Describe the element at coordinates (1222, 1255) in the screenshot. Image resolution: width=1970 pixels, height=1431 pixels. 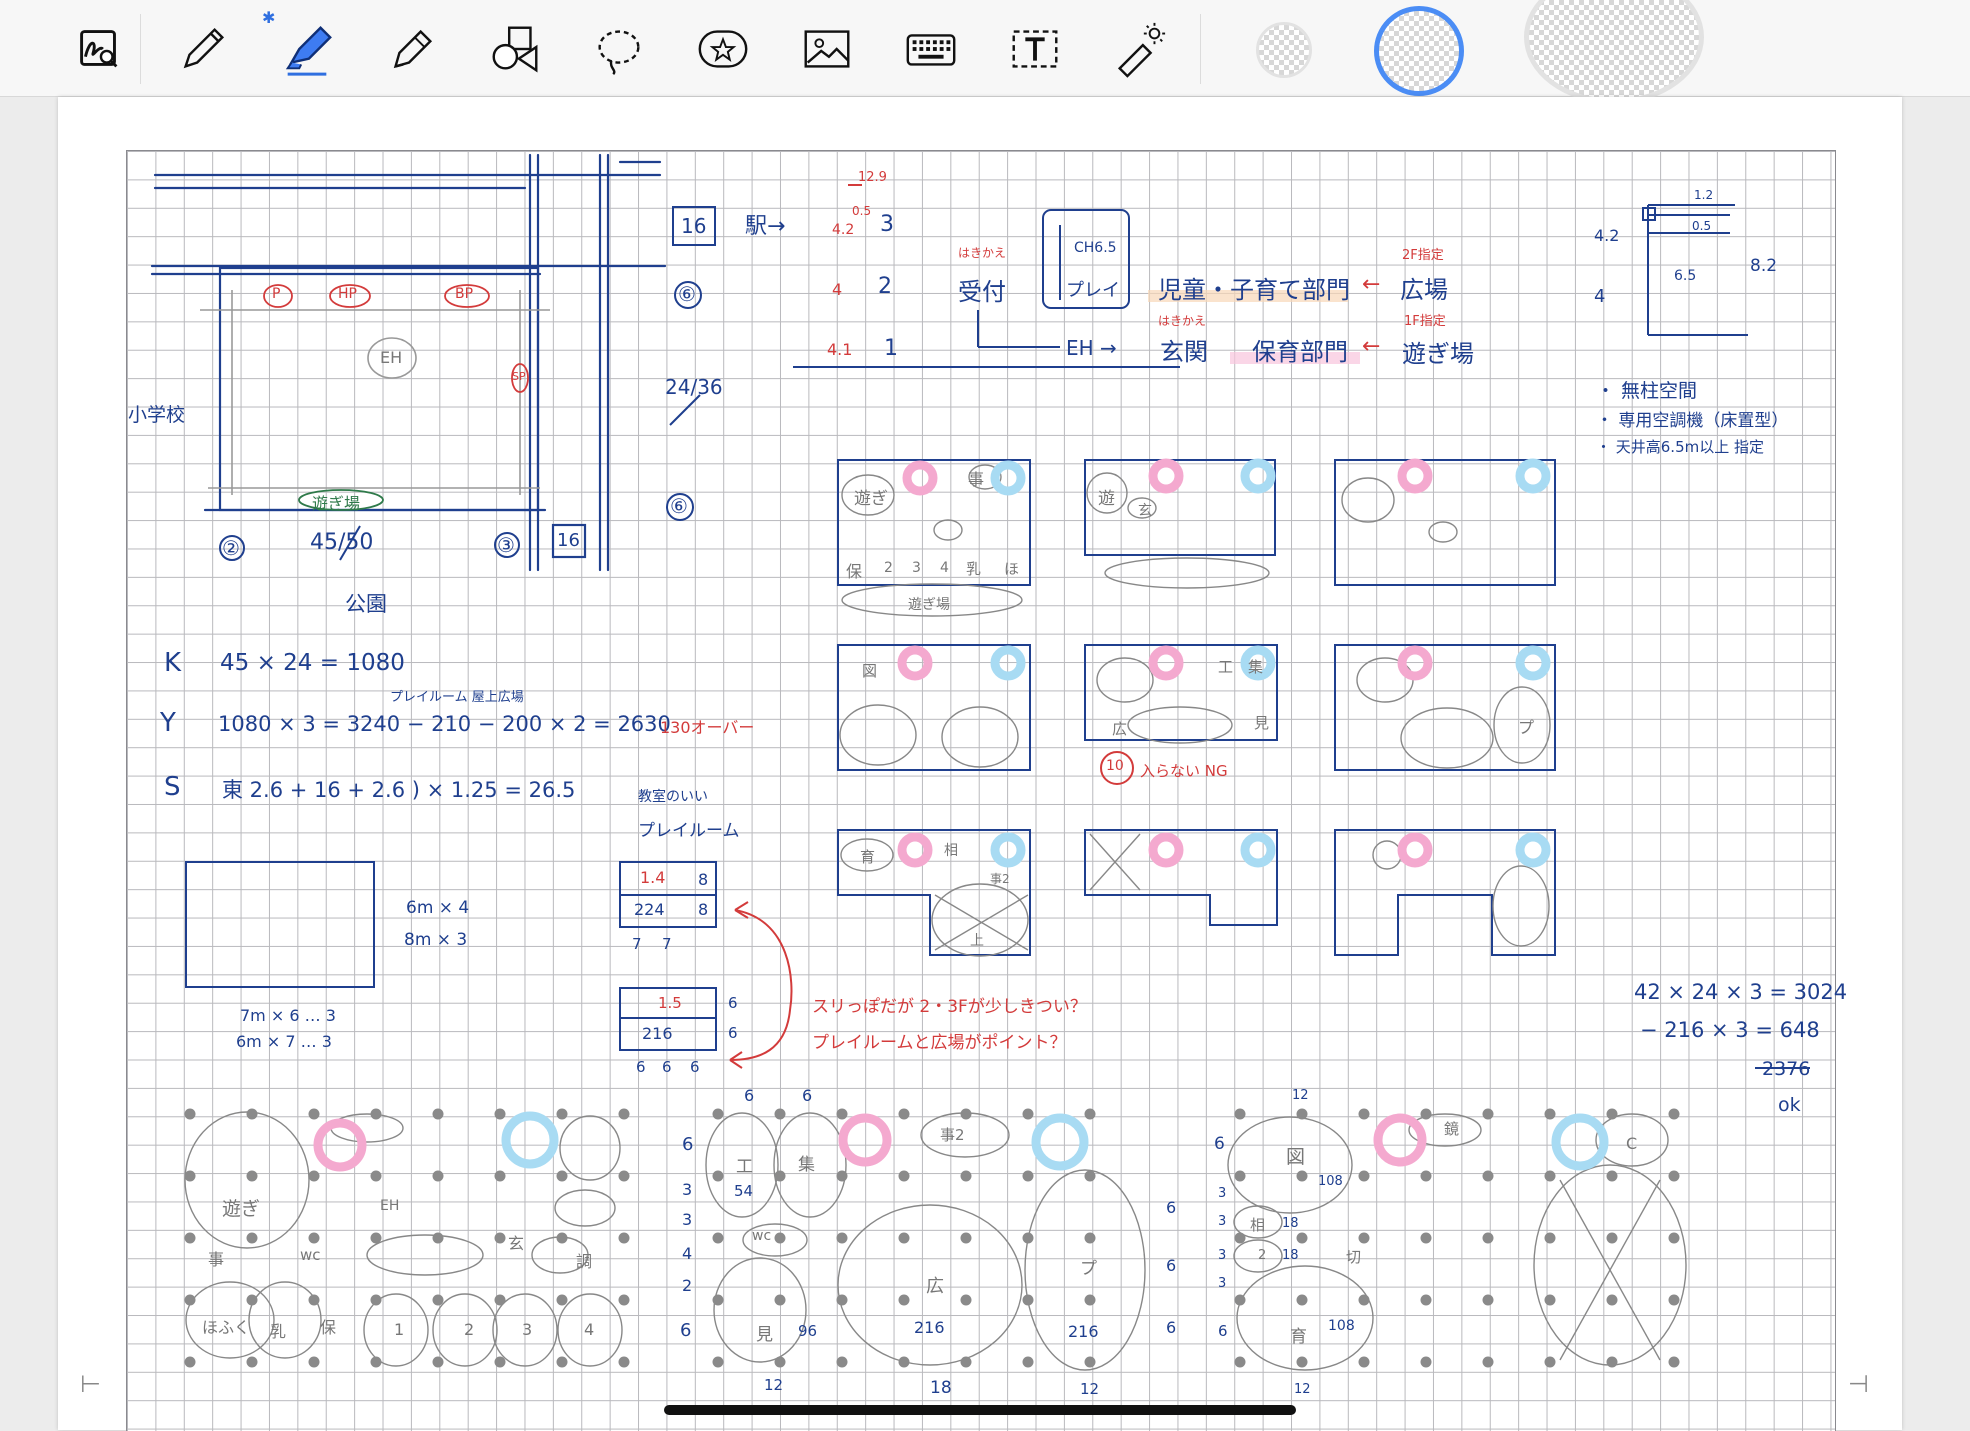
I see `right-dim-3c: 3` at that location.